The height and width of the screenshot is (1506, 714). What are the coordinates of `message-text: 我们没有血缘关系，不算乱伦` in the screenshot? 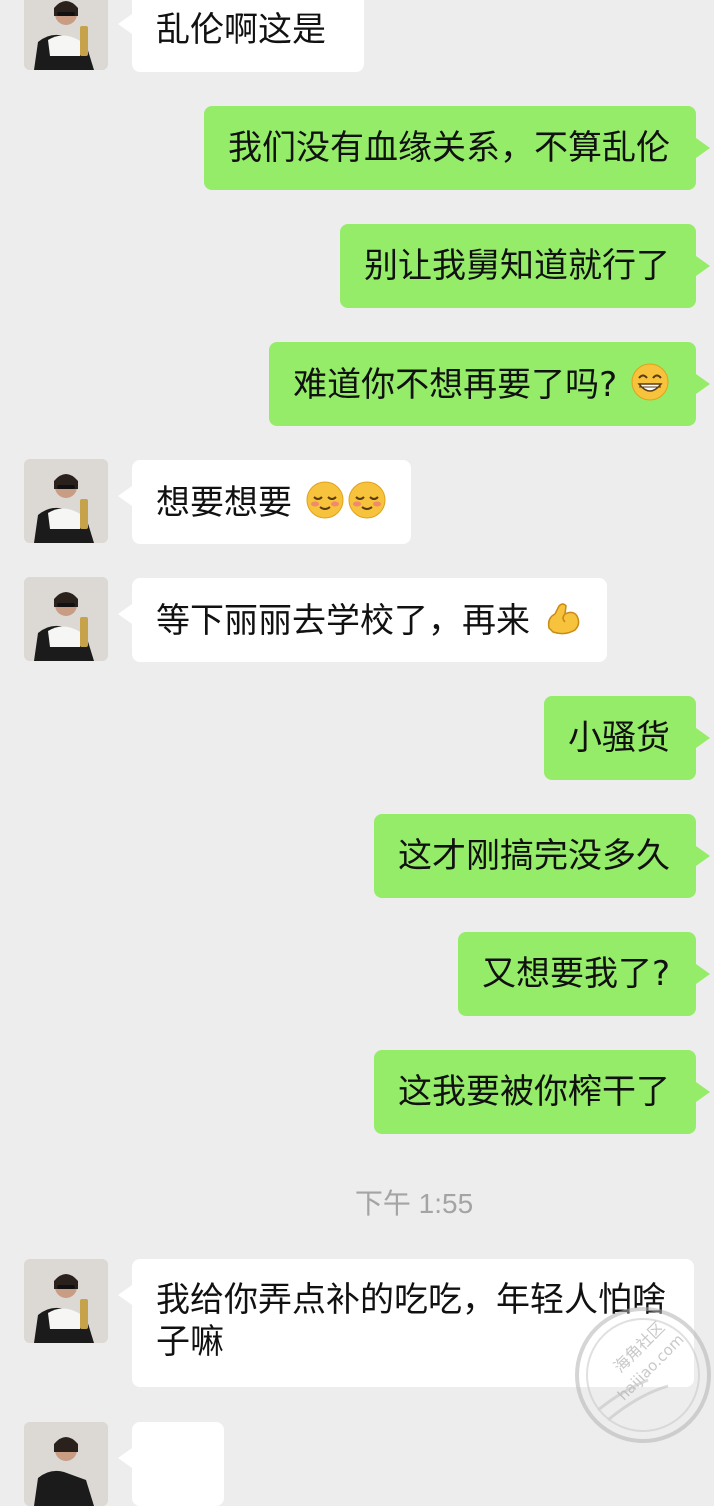 It's located at (449, 148).